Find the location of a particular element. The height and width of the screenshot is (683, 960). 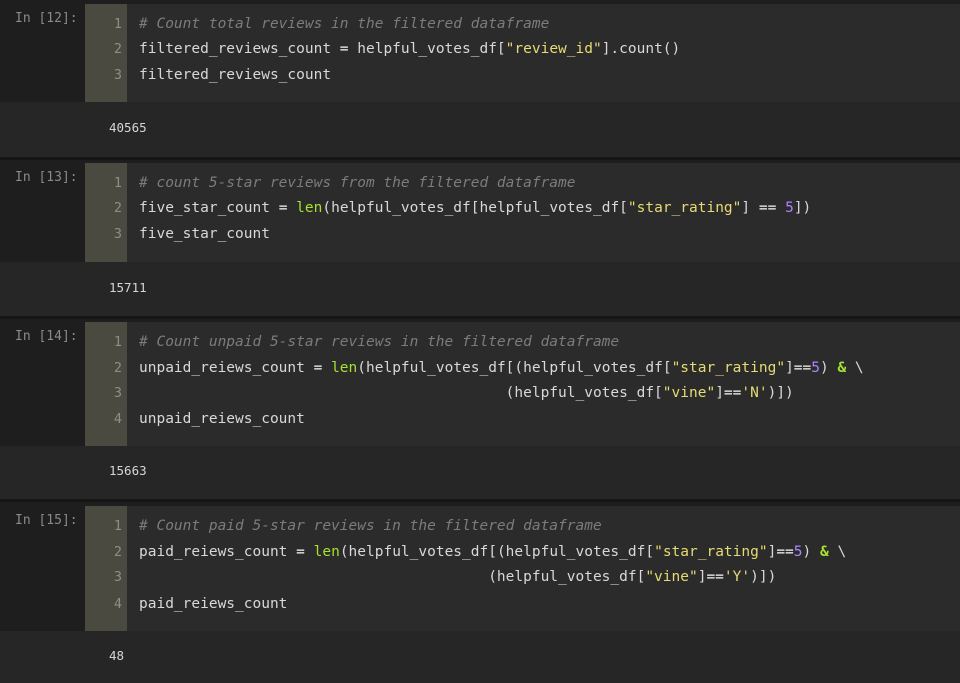

cell-prompt: In [14]: is located at coordinates (46, 336).